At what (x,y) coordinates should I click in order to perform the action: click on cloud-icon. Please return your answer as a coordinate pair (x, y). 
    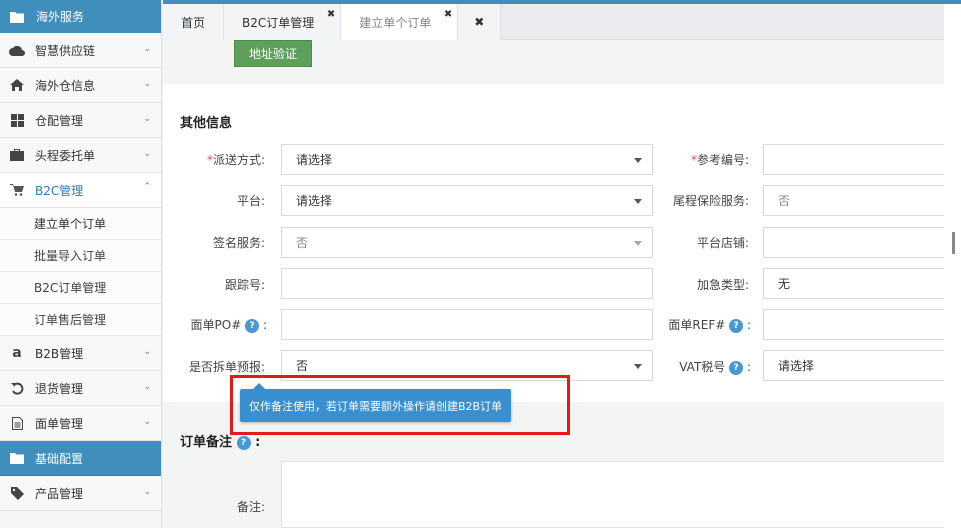
    Looking at the image, I should click on (17, 50).